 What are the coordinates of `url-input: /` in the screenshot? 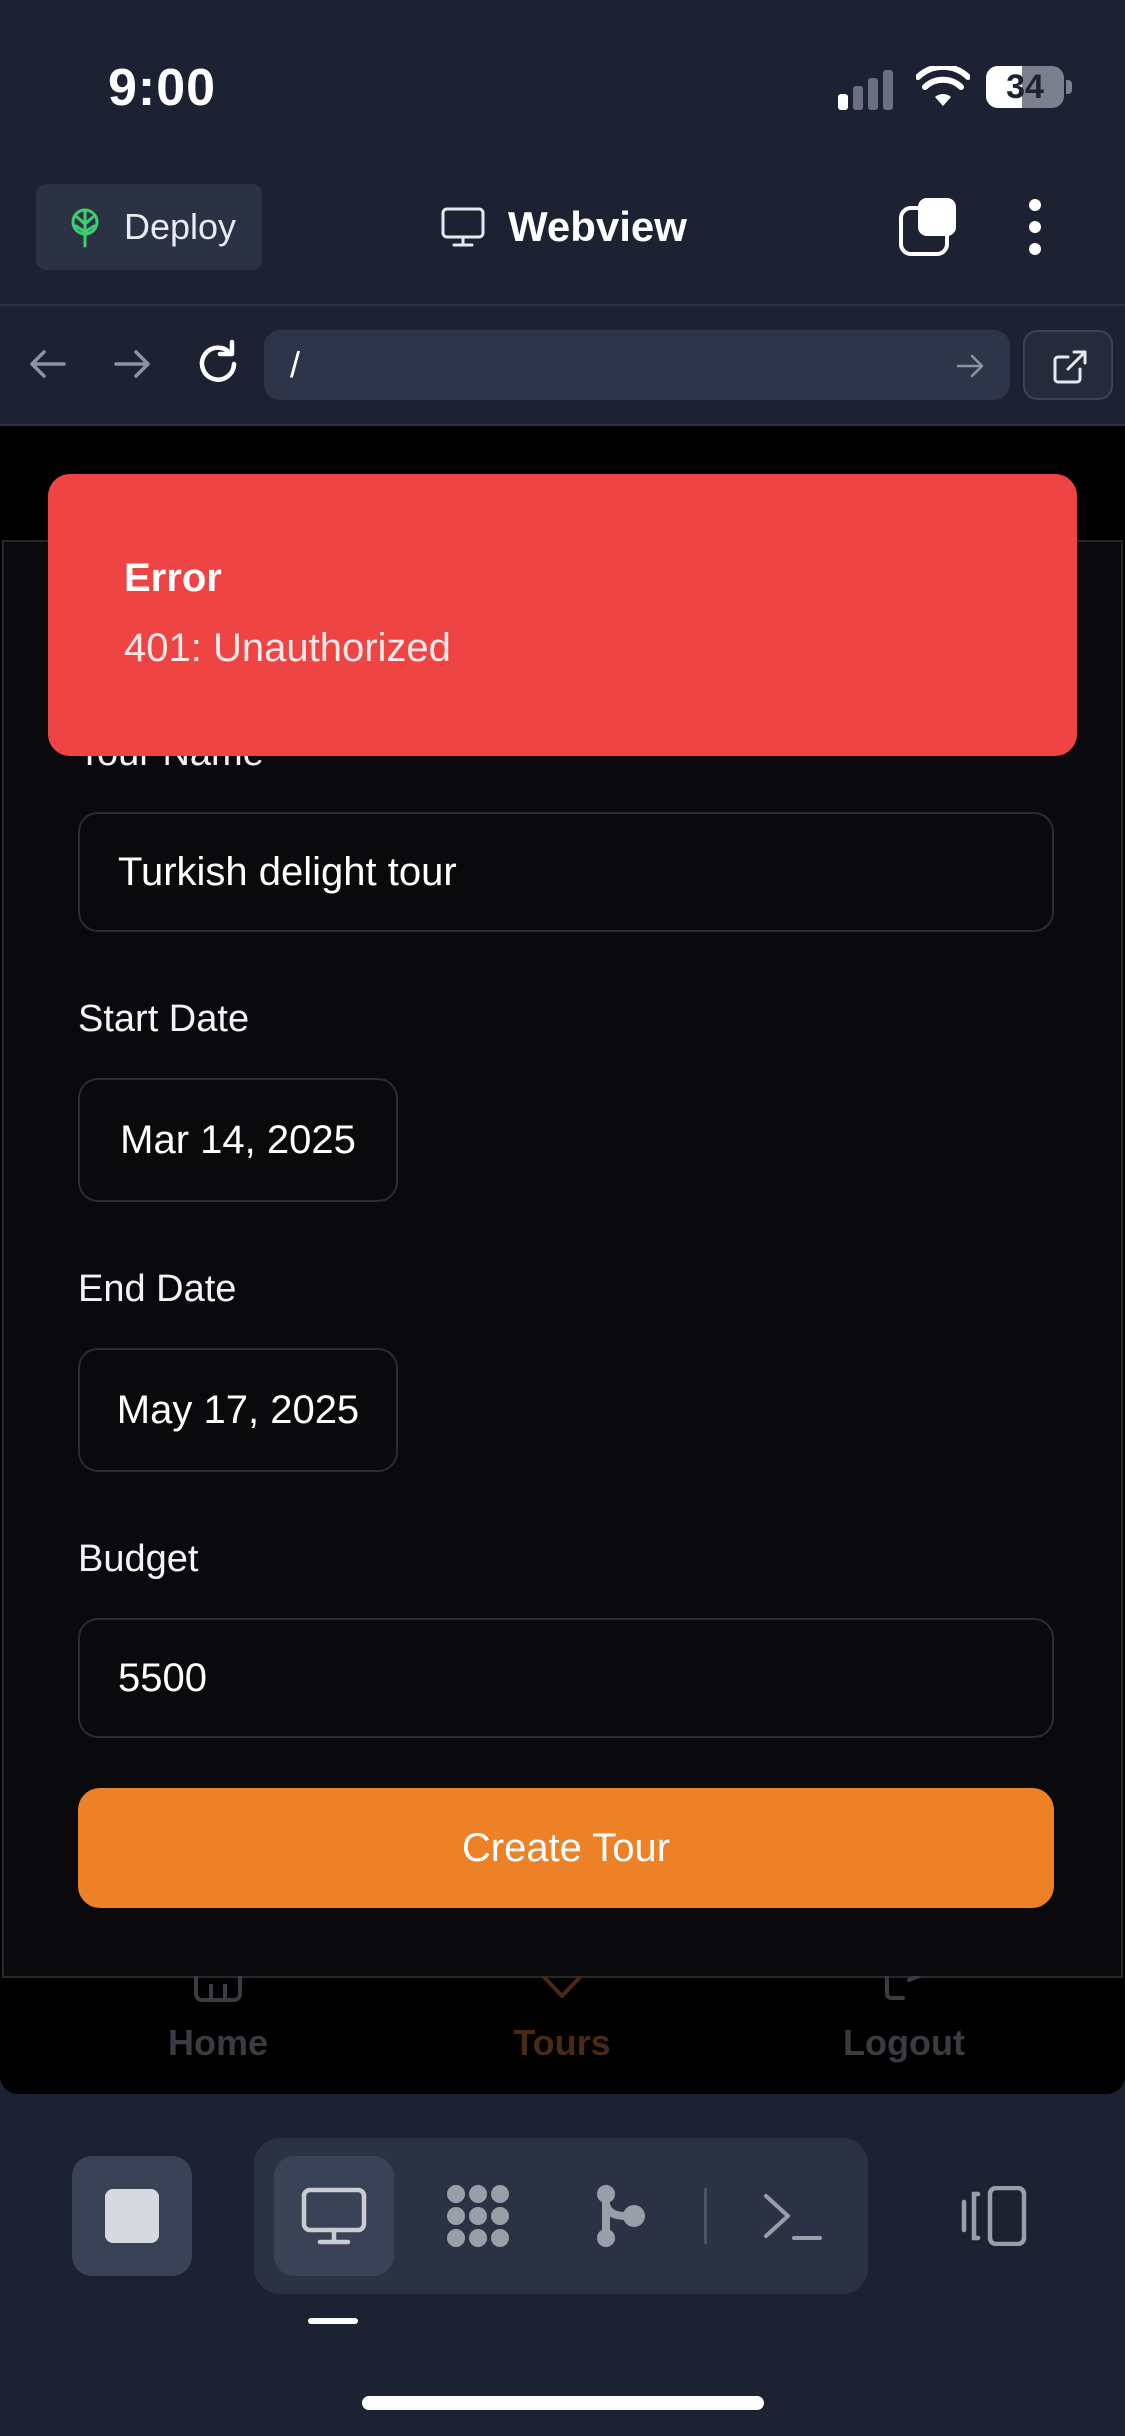 It's located at (637, 365).